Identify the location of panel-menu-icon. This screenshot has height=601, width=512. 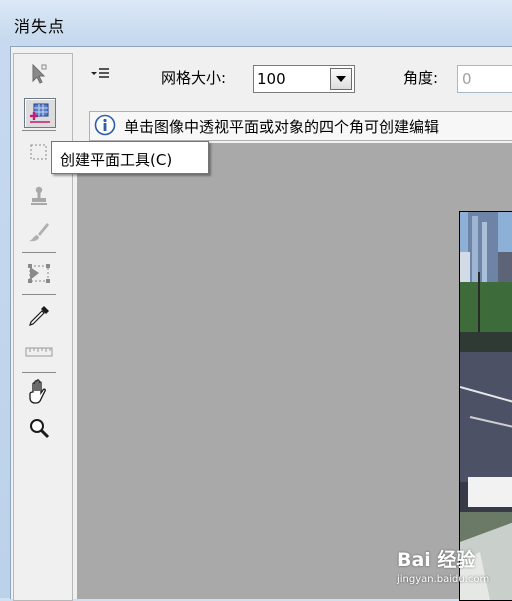
(100, 73).